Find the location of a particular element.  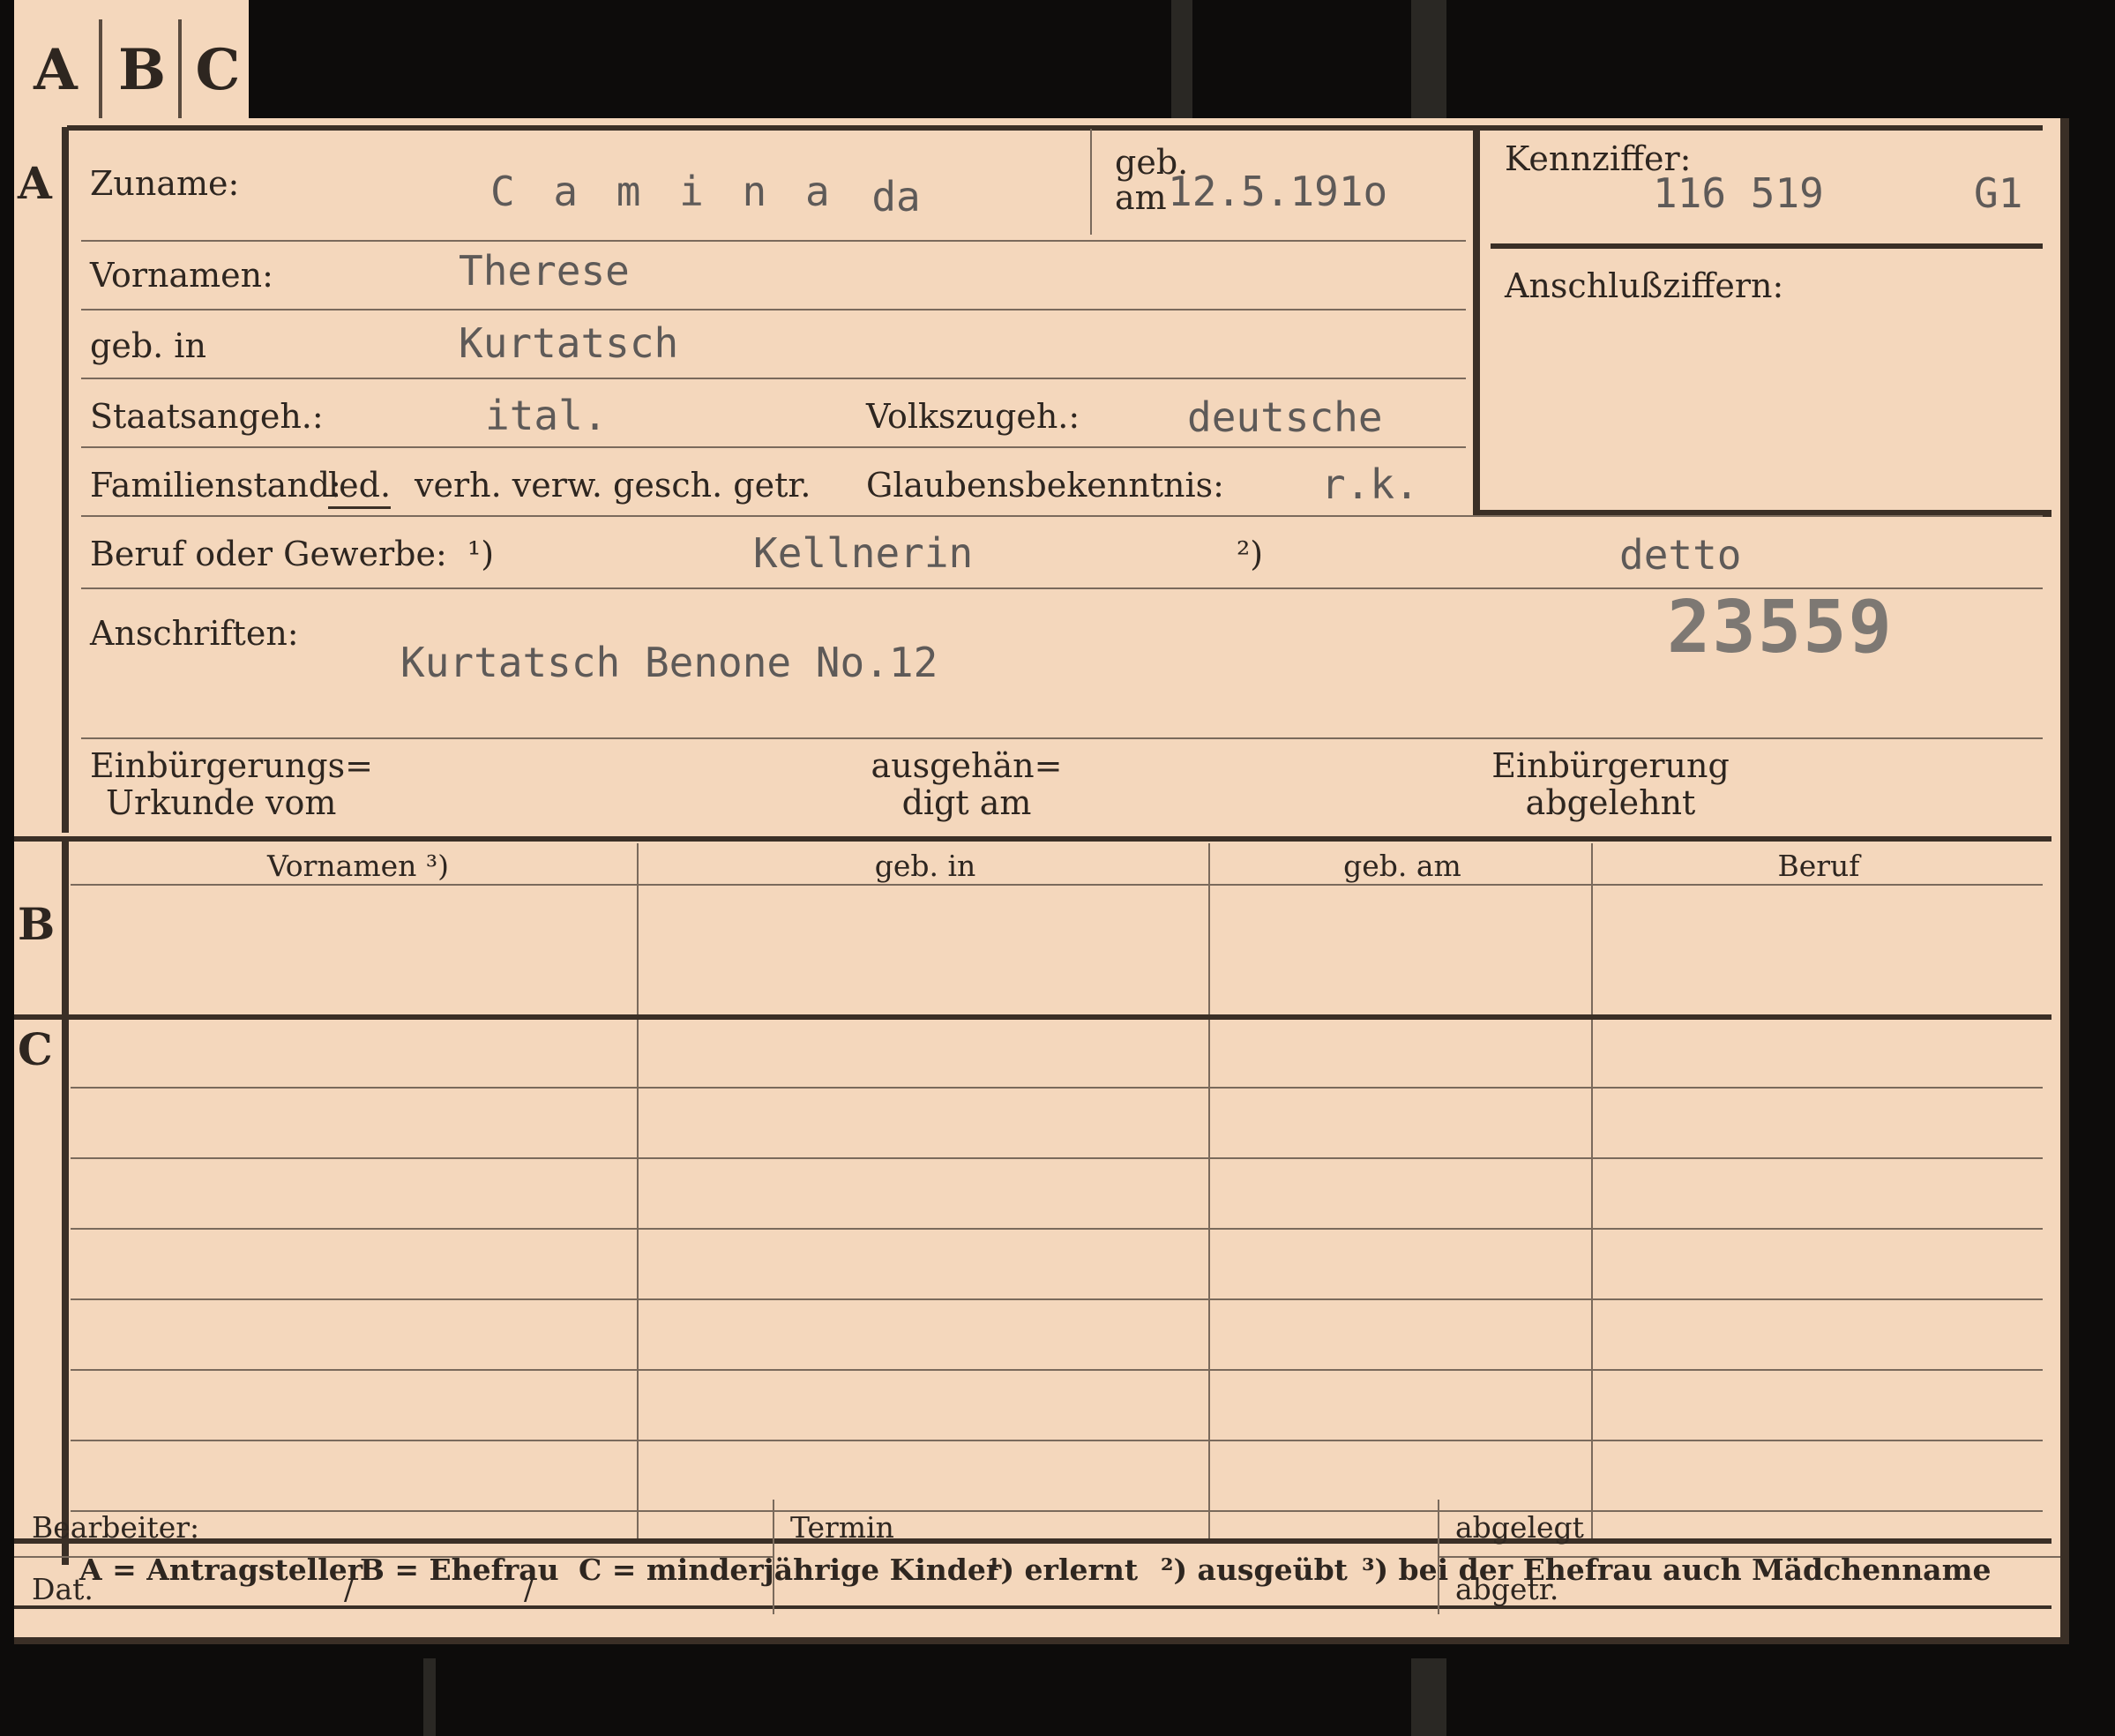

label-geb-in: geb. in is located at coordinates (148, 345).